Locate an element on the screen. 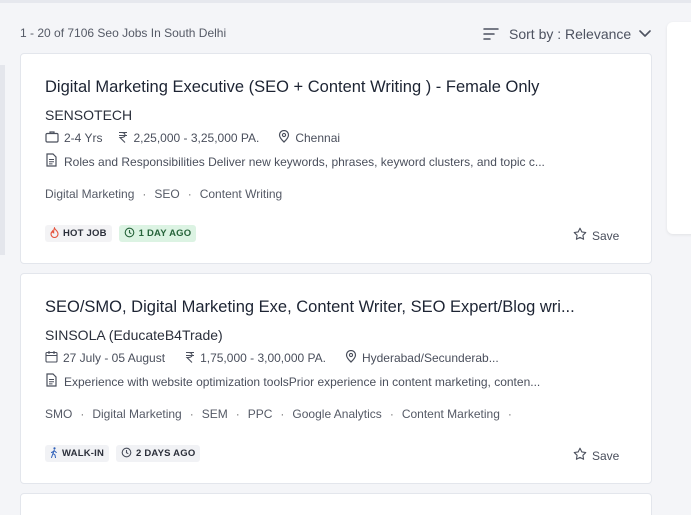  date-range-value: 27 July - 05 August is located at coordinates (114, 358).